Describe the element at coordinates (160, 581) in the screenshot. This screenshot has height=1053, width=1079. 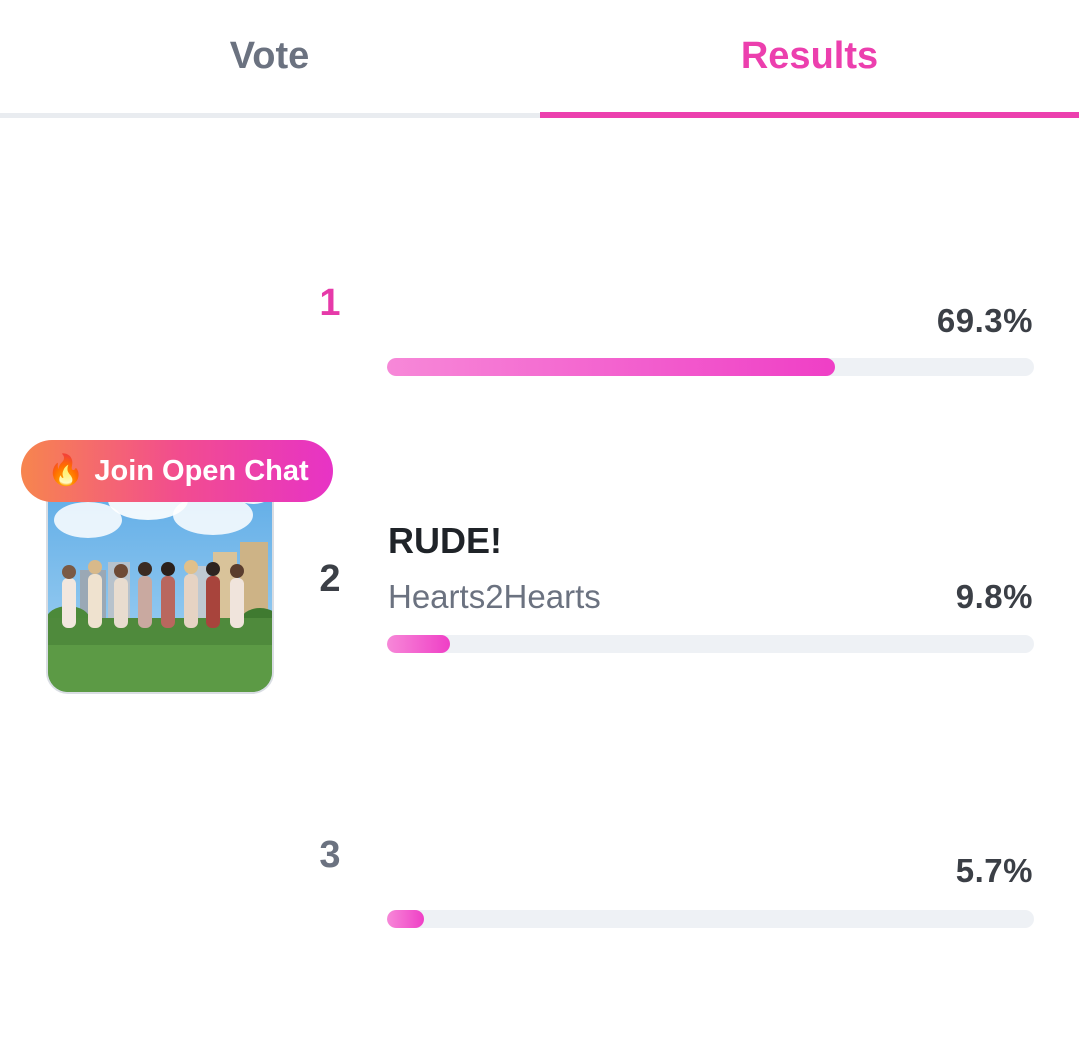
I see `album-cover-image` at that location.